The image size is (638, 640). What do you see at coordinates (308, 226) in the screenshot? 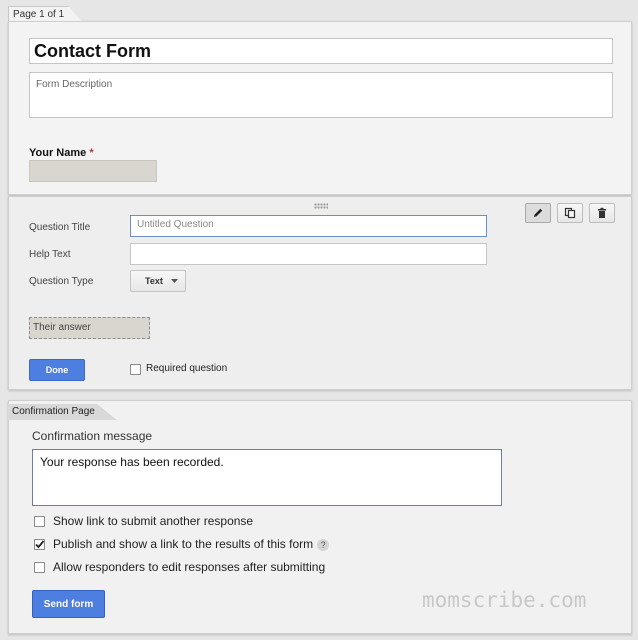
I see `question-title-input: Untitled Question` at bounding box center [308, 226].